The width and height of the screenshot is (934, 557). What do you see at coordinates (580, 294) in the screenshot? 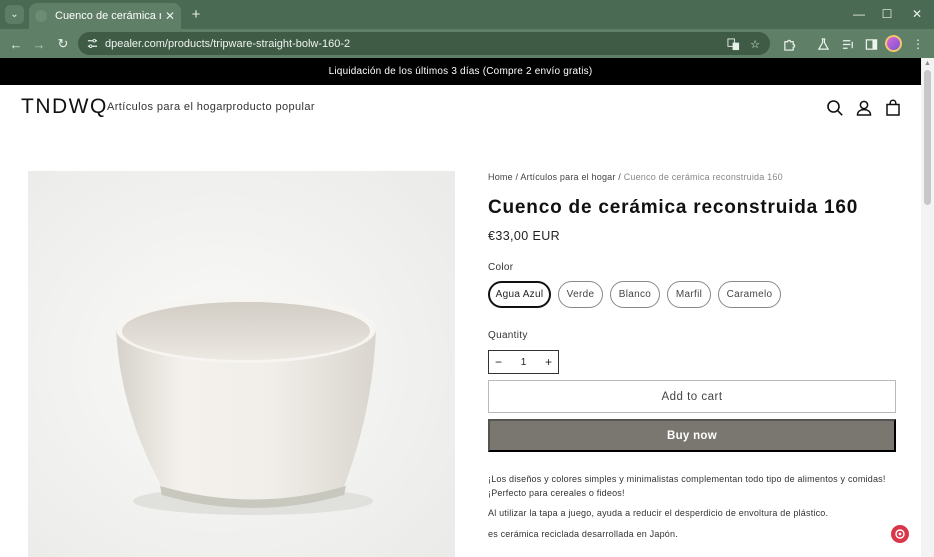
I see `color-option-verde: Verde` at bounding box center [580, 294].